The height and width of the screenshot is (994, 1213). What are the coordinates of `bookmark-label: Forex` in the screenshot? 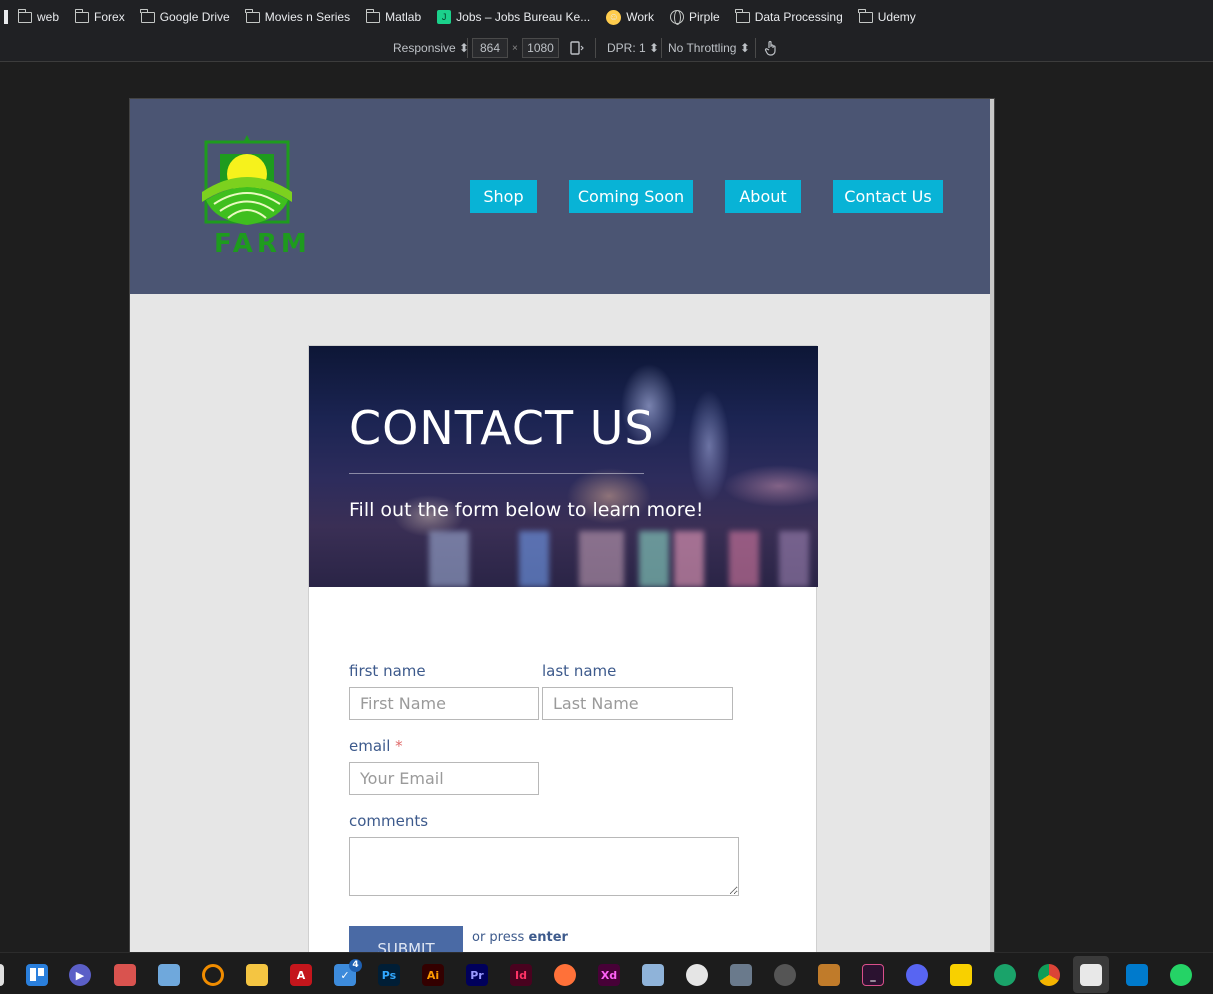 It's located at (109, 17).